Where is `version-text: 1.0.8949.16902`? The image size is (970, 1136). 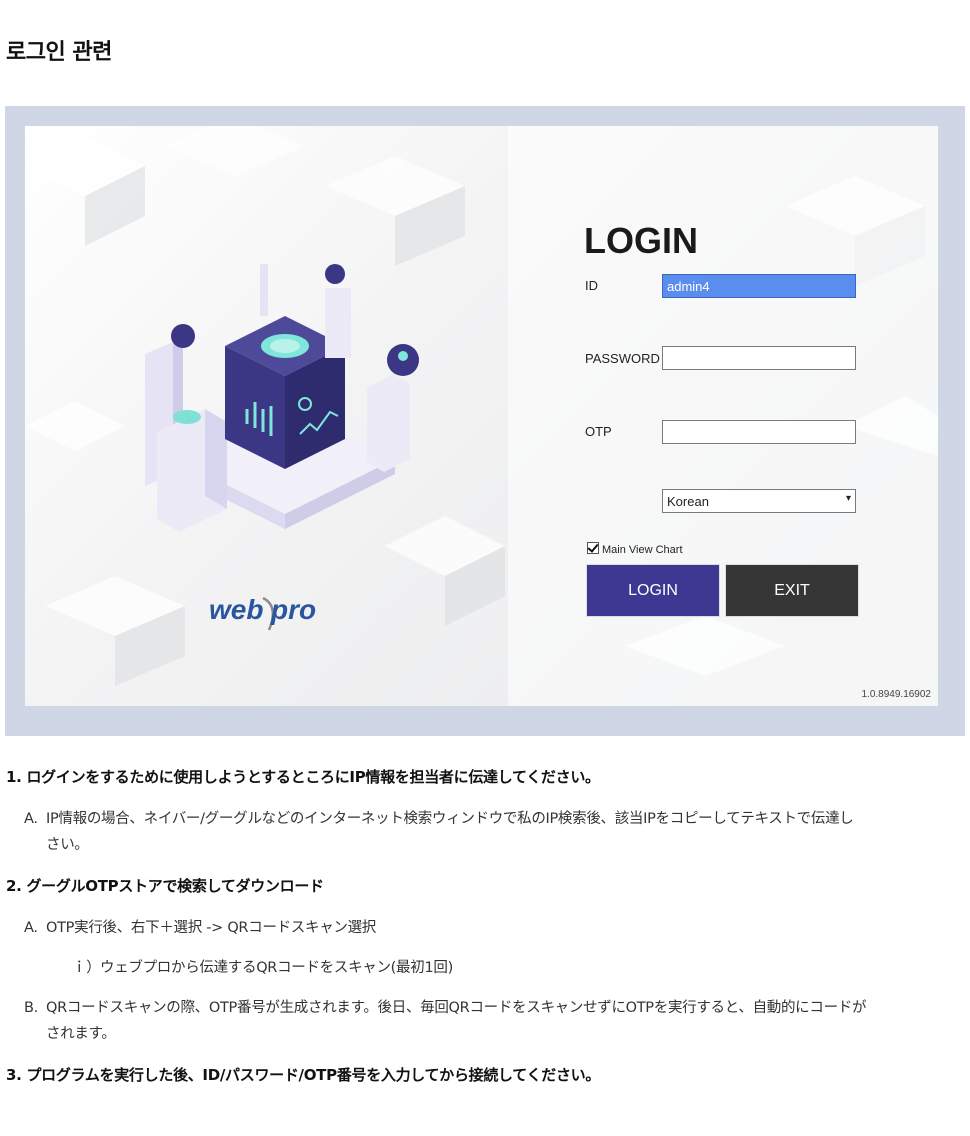 version-text: 1.0.8949.16902 is located at coordinates (896, 694).